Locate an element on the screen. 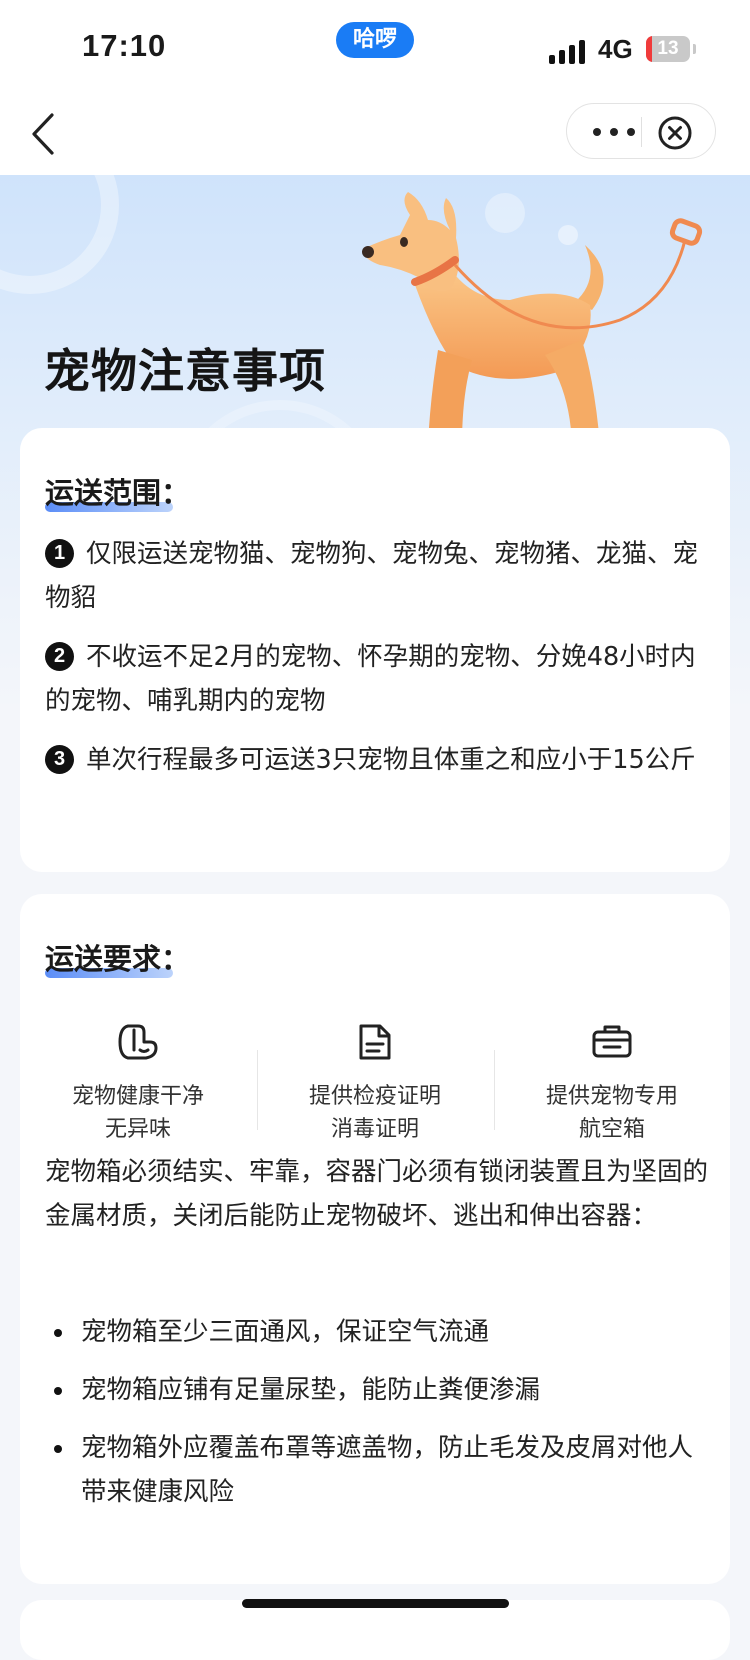 The image size is (750, 1660). signal-icon is located at coordinates (568, 51).